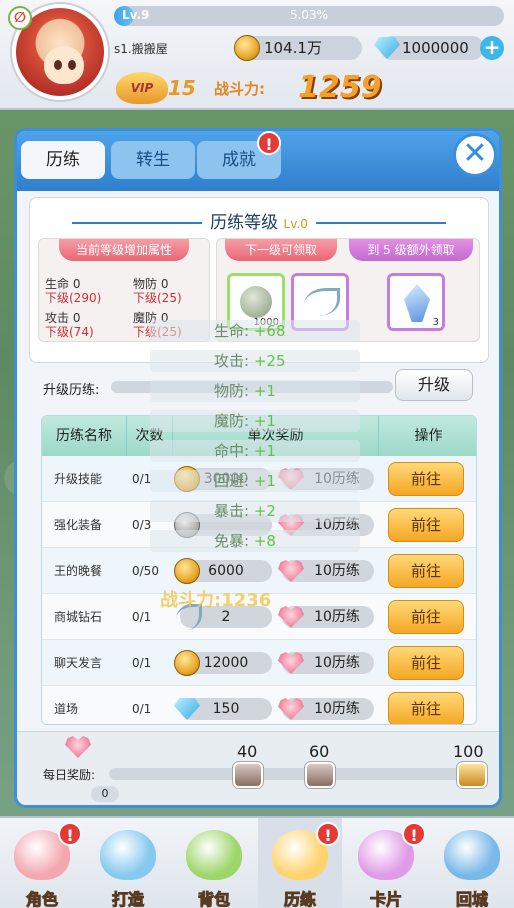  Describe the element at coordinates (213, 899) in the screenshot. I see `nav-label: 背包` at that location.